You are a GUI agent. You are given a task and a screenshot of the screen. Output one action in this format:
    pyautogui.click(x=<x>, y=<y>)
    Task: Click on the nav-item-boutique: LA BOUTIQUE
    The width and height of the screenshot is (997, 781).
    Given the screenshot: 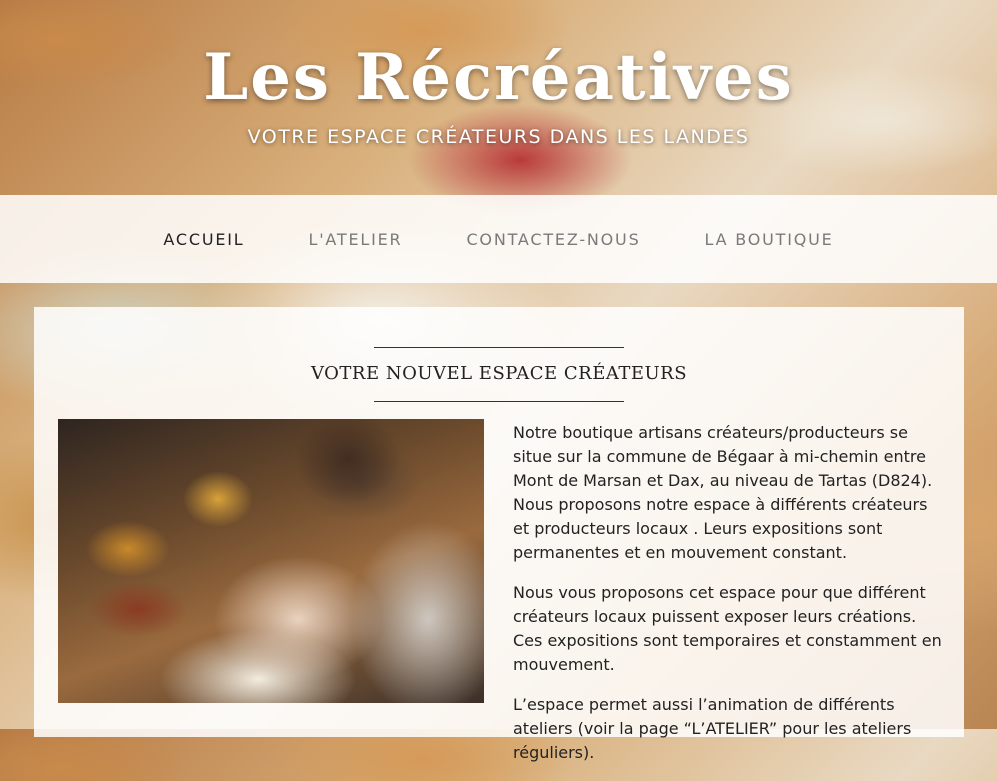 What is the action you would take?
    pyautogui.click(x=769, y=239)
    